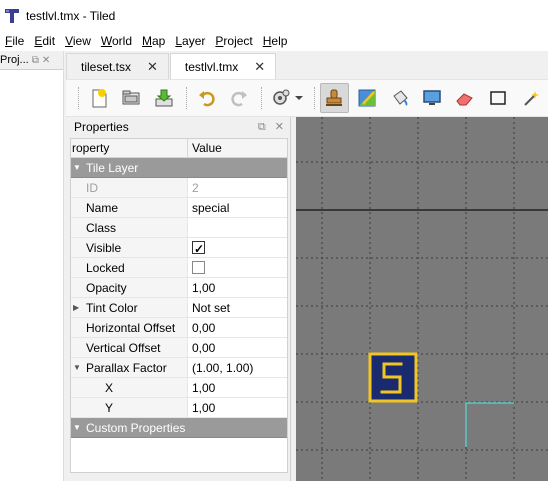  What do you see at coordinates (179, 268) in the screenshot?
I see `property-row-locked: Locked` at bounding box center [179, 268].